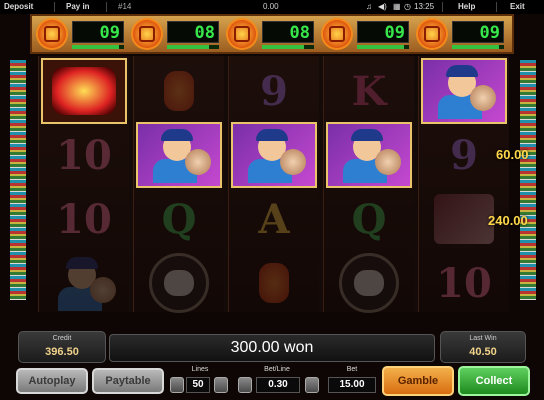 The width and height of the screenshot is (544, 400). Describe the element at coordinates (84, 91) in the screenshot. I see `scatter-symbol` at that location.